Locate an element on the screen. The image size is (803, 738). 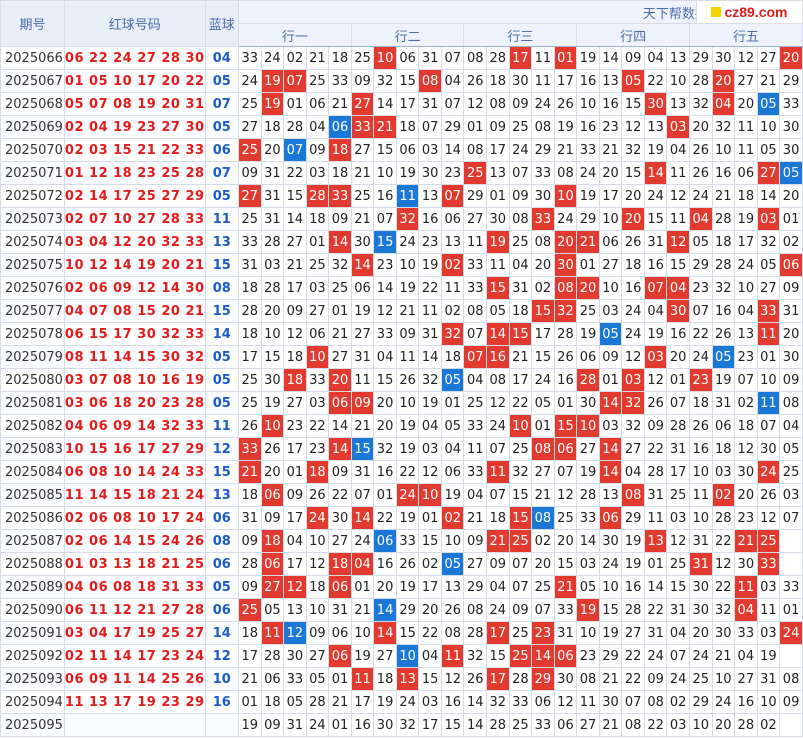
period-cell: 2025067 is located at coordinates (32, 81).